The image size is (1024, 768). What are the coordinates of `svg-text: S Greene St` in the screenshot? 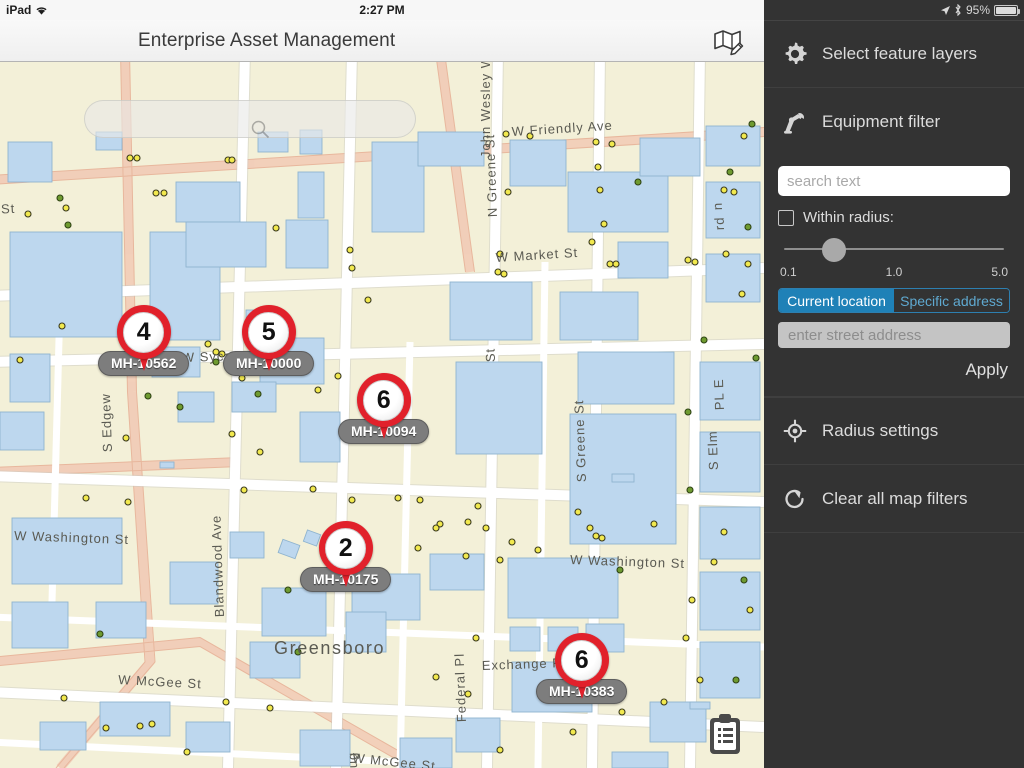 It's located at (580, 440).